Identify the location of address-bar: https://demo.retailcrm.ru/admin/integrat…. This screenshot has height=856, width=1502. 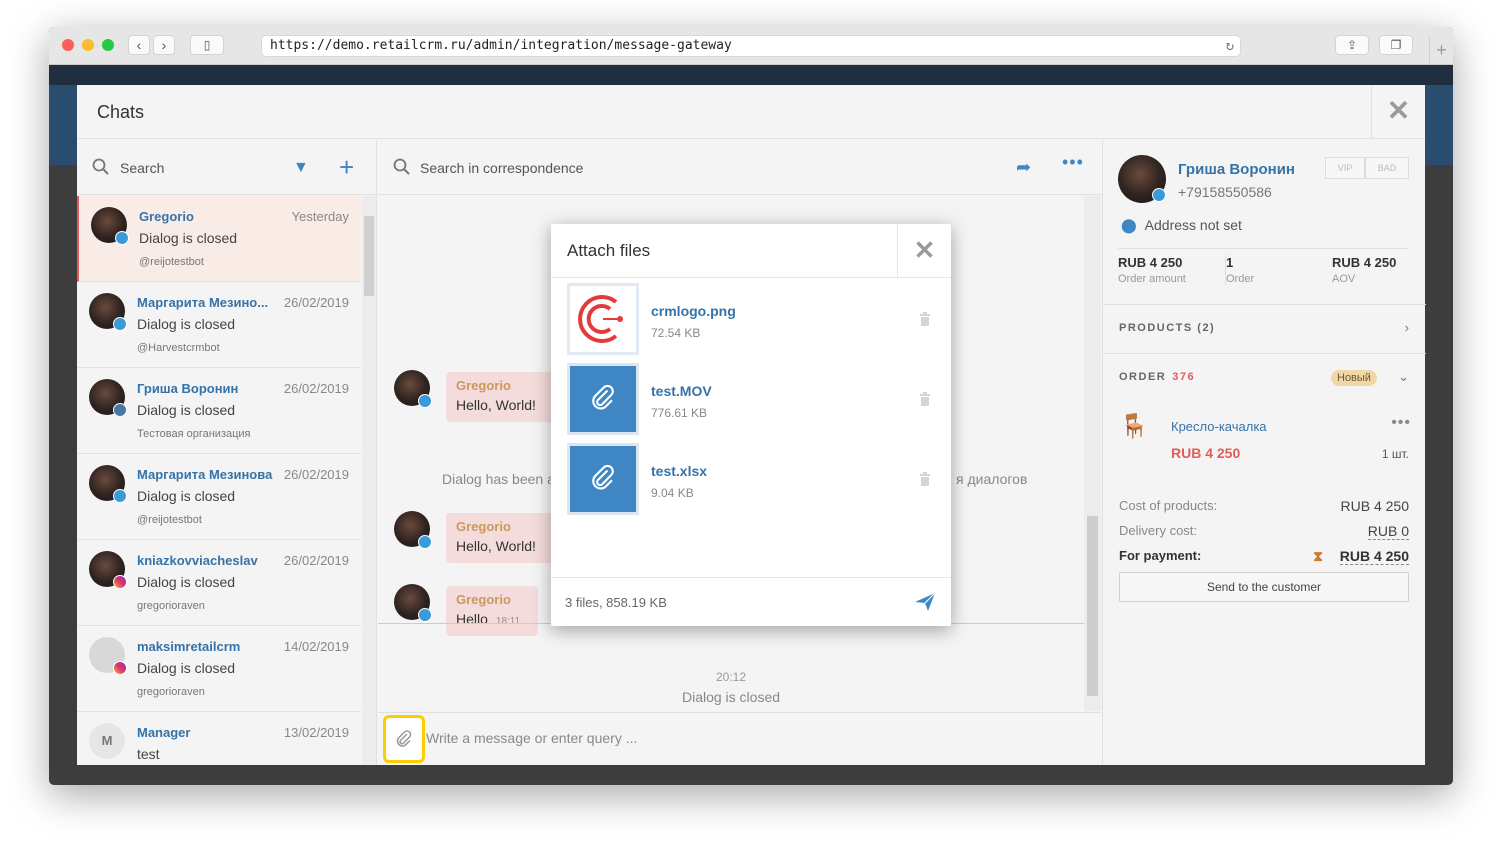
(751, 46).